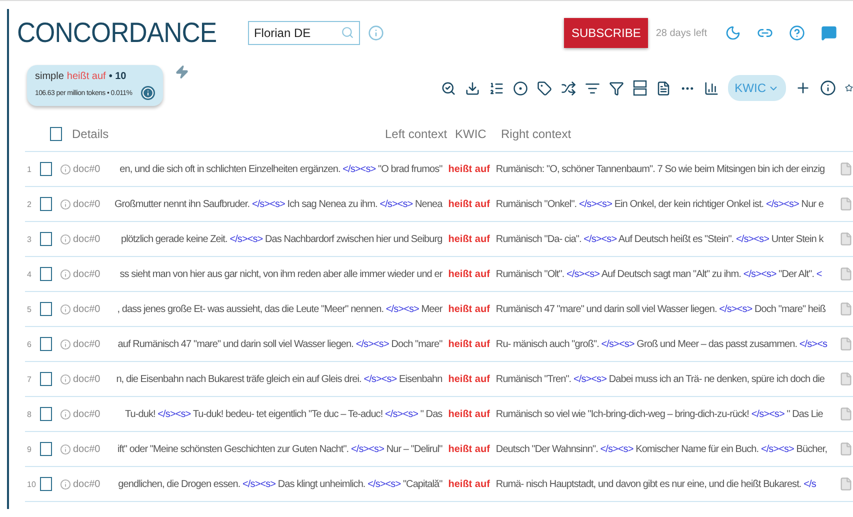 The image size is (853, 517). What do you see at coordinates (280, 274) in the screenshot?
I see `left-context: ss sieht man von hier aus gar nicht, von ihm reden aber alle immer wieder und er` at bounding box center [280, 274].